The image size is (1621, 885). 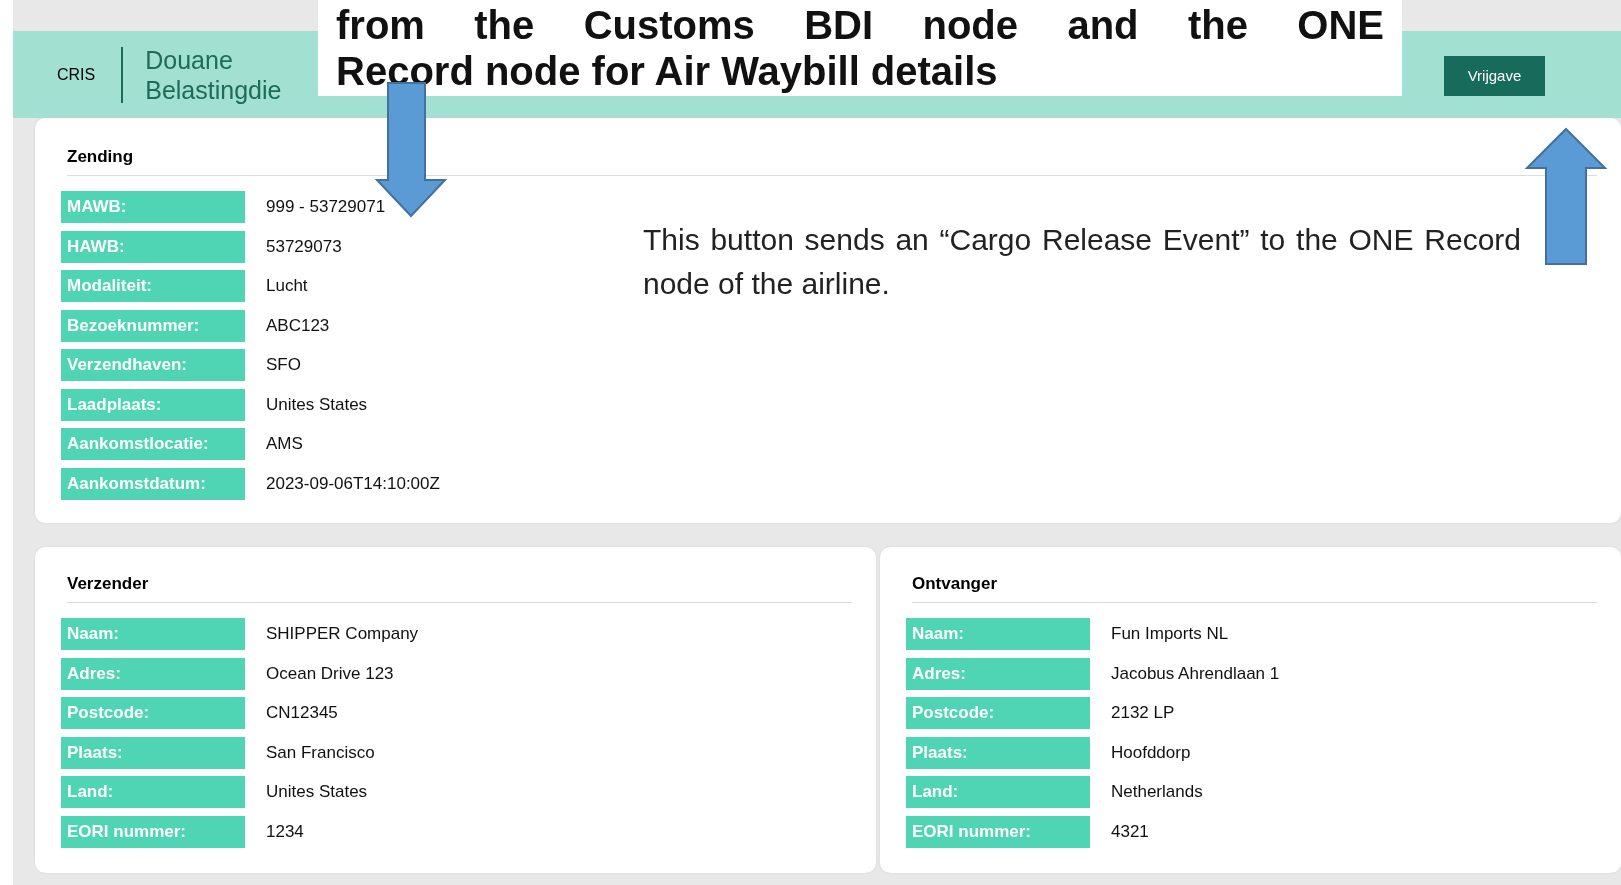 I want to click on annotation-text: This button sends an “Cargo Release Event” to the ONE Record node of the airline., so click(x=1082, y=262).